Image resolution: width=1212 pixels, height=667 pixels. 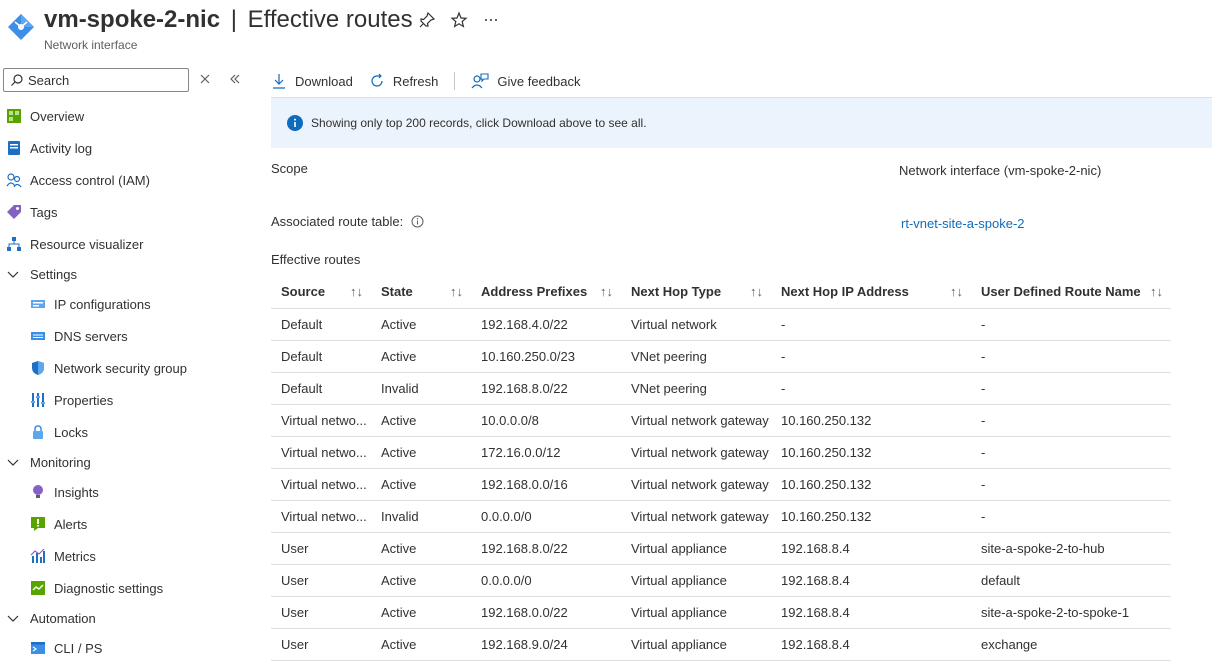 What do you see at coordinates (38, 336) in the screenshot?
I see `dns-icon` at bounding box center [38, 336].